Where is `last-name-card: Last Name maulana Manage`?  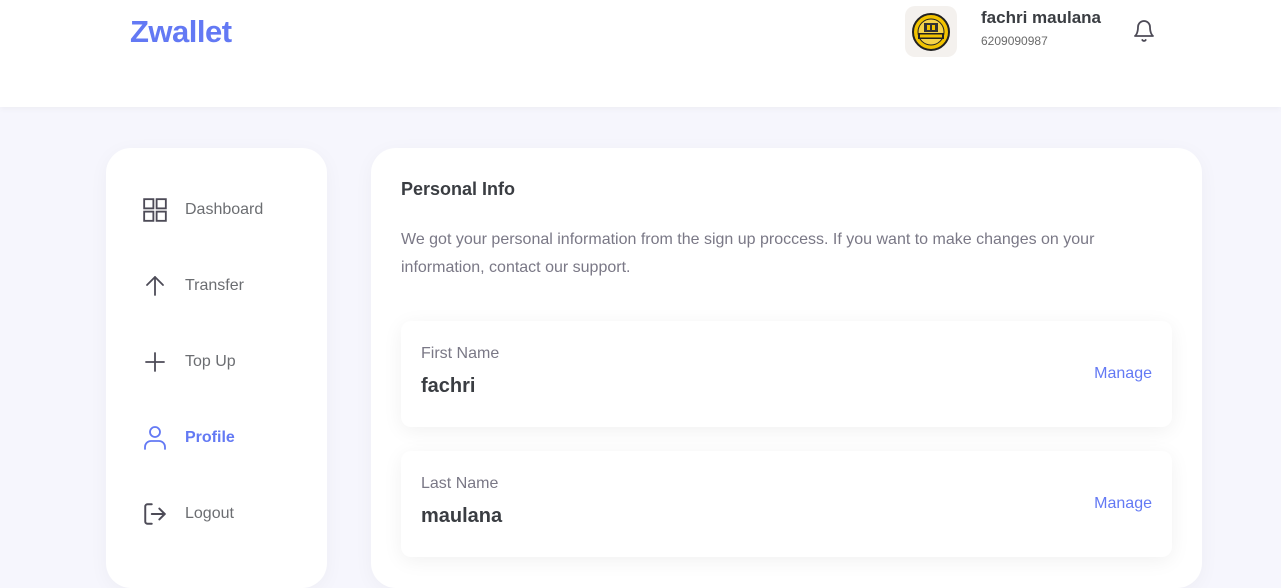
last-name-card: Last Name maulana Manage is located at coordinates (786, 504).